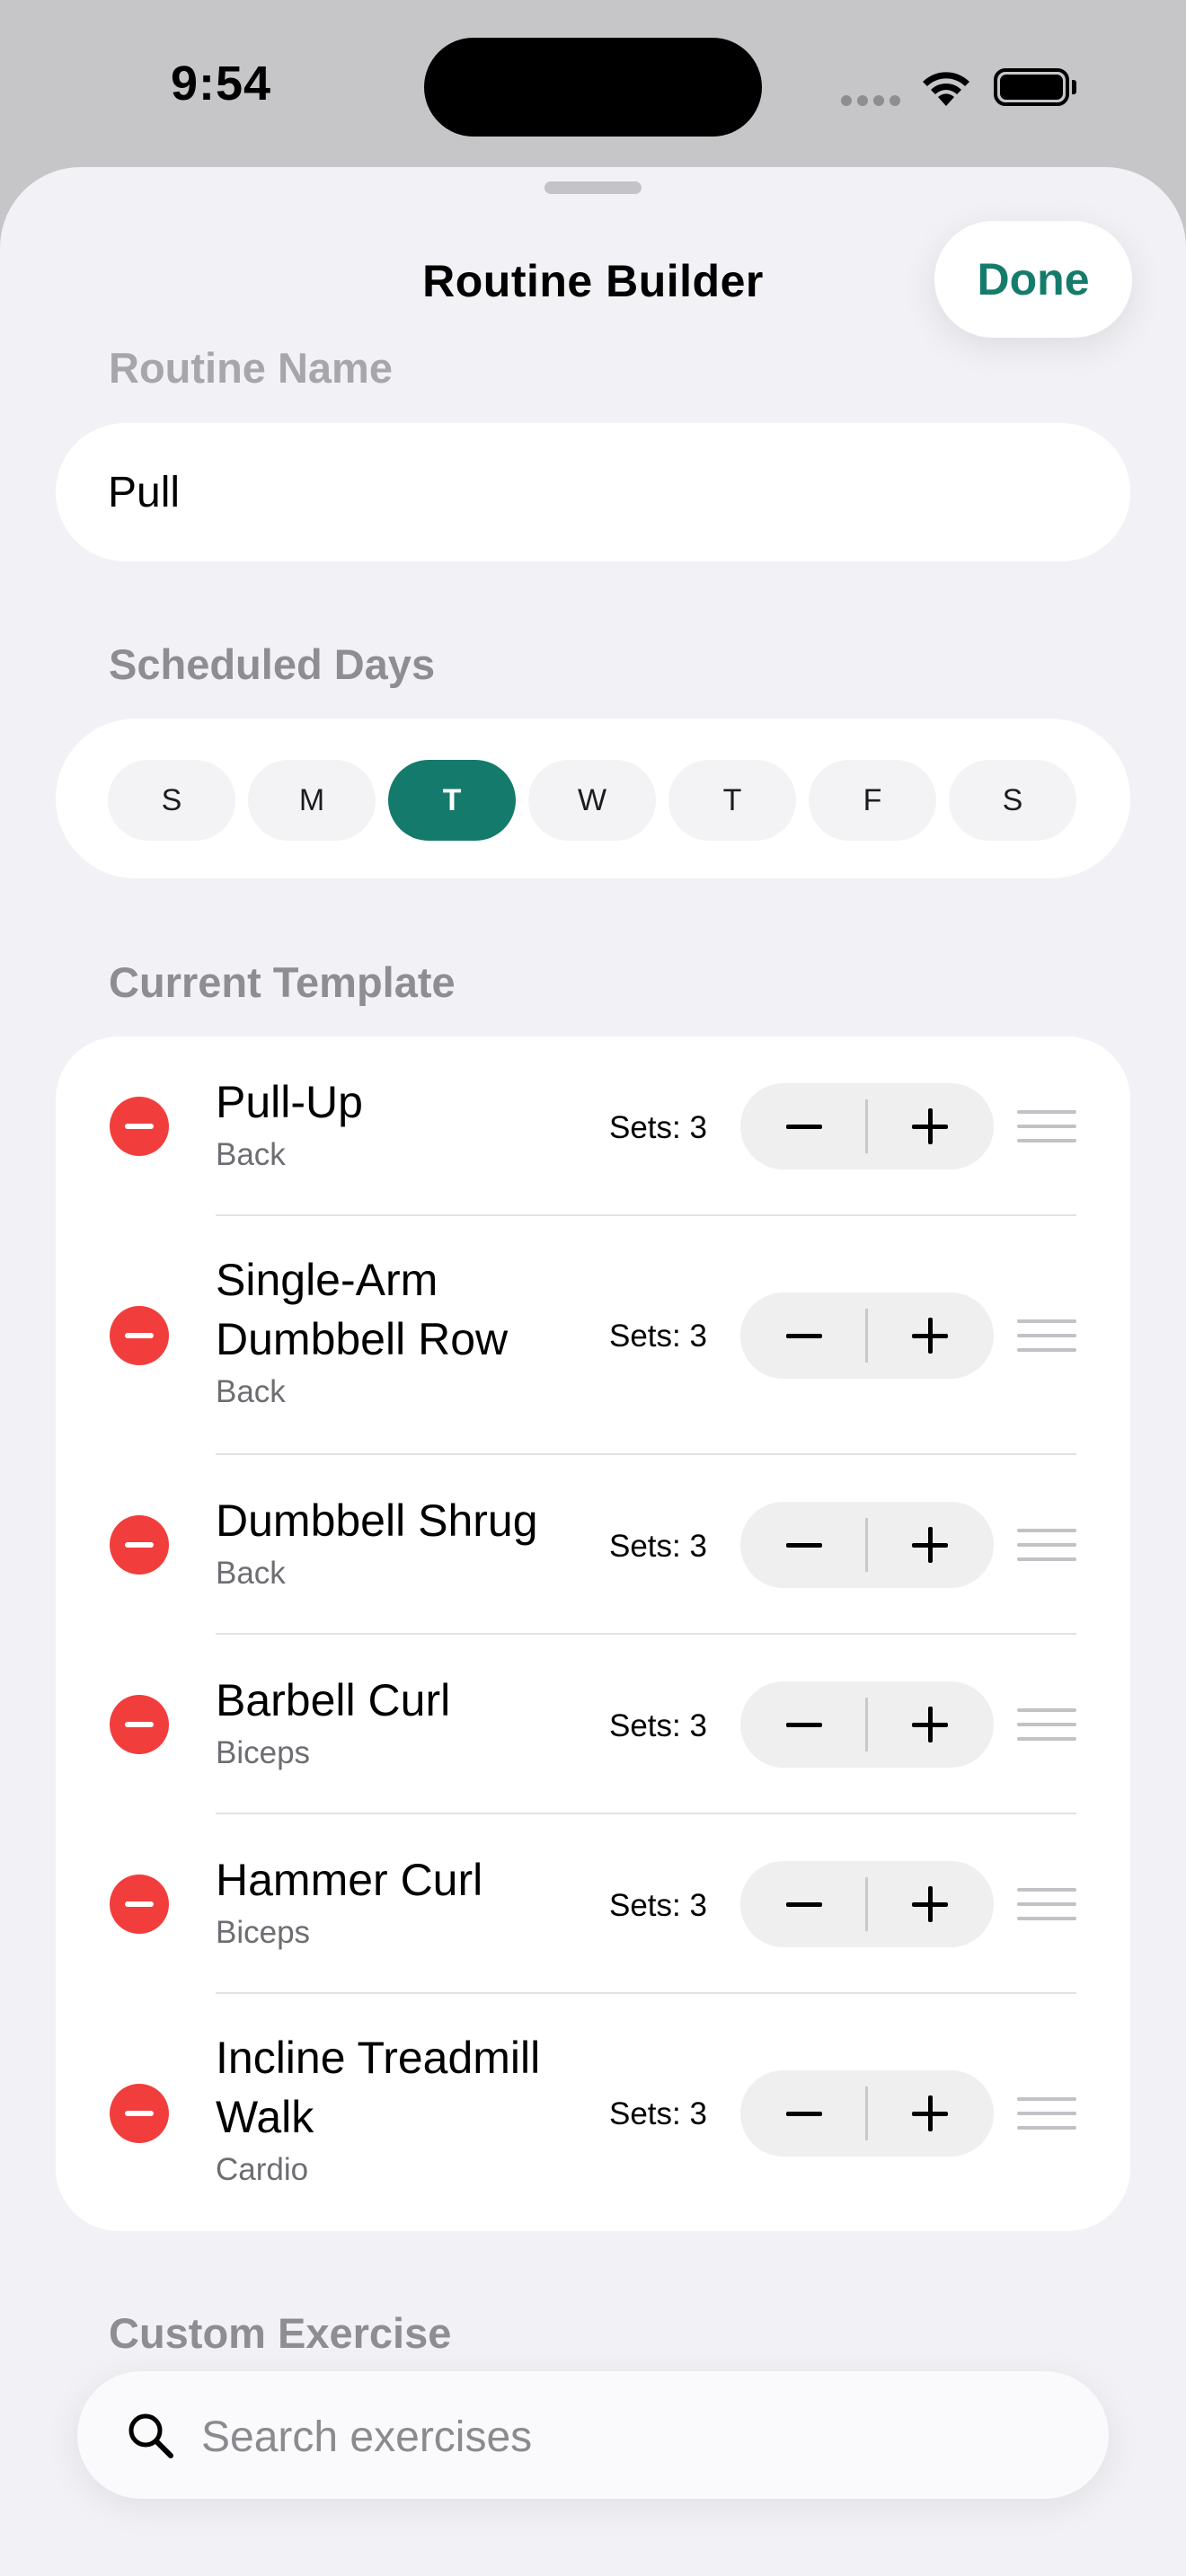  What do you see at coordinates (593, 492) in the screenshot?
I see `routine-name-field: Pull` at bounding box center [593, 492].